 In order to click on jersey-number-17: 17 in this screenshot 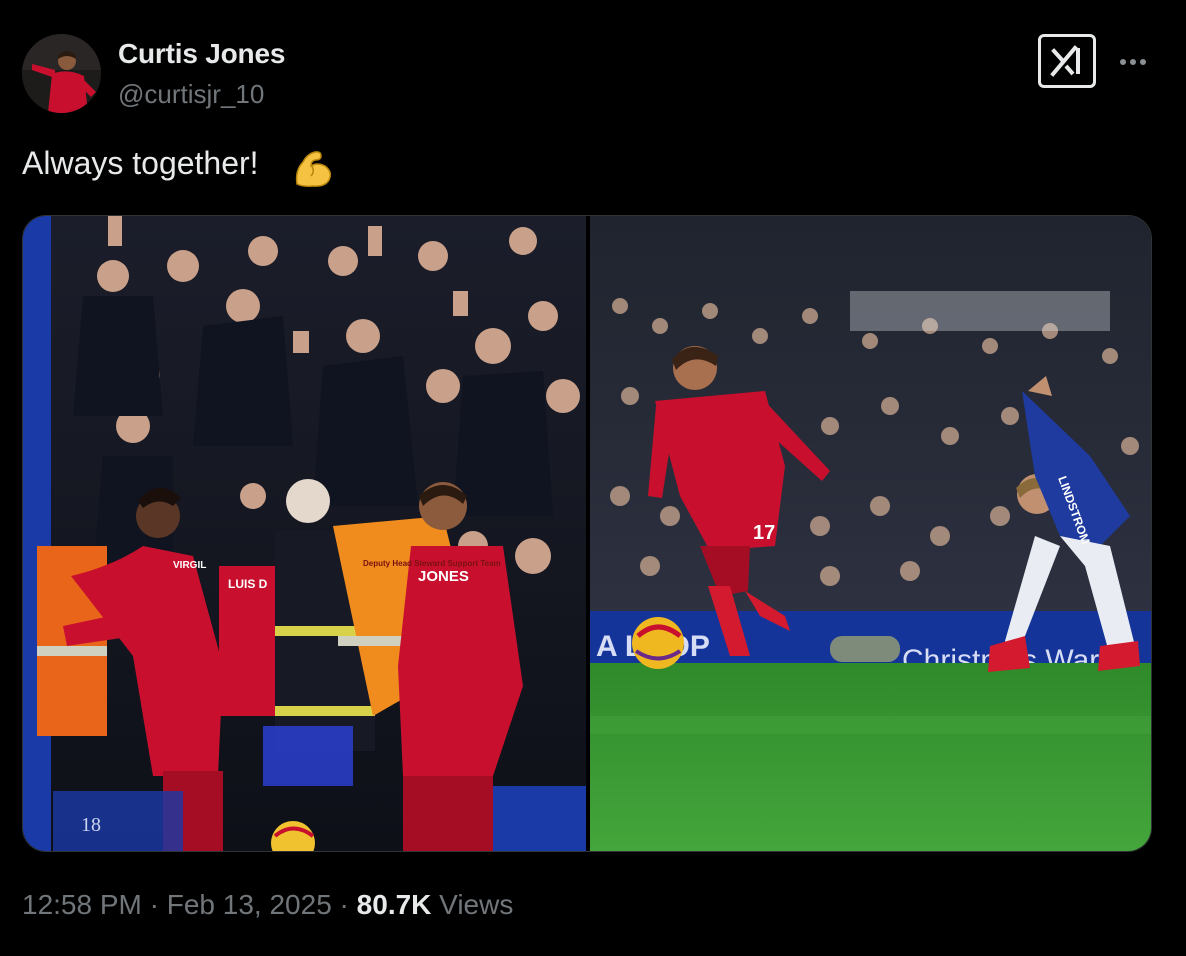, I will do `click(764, 533)`.